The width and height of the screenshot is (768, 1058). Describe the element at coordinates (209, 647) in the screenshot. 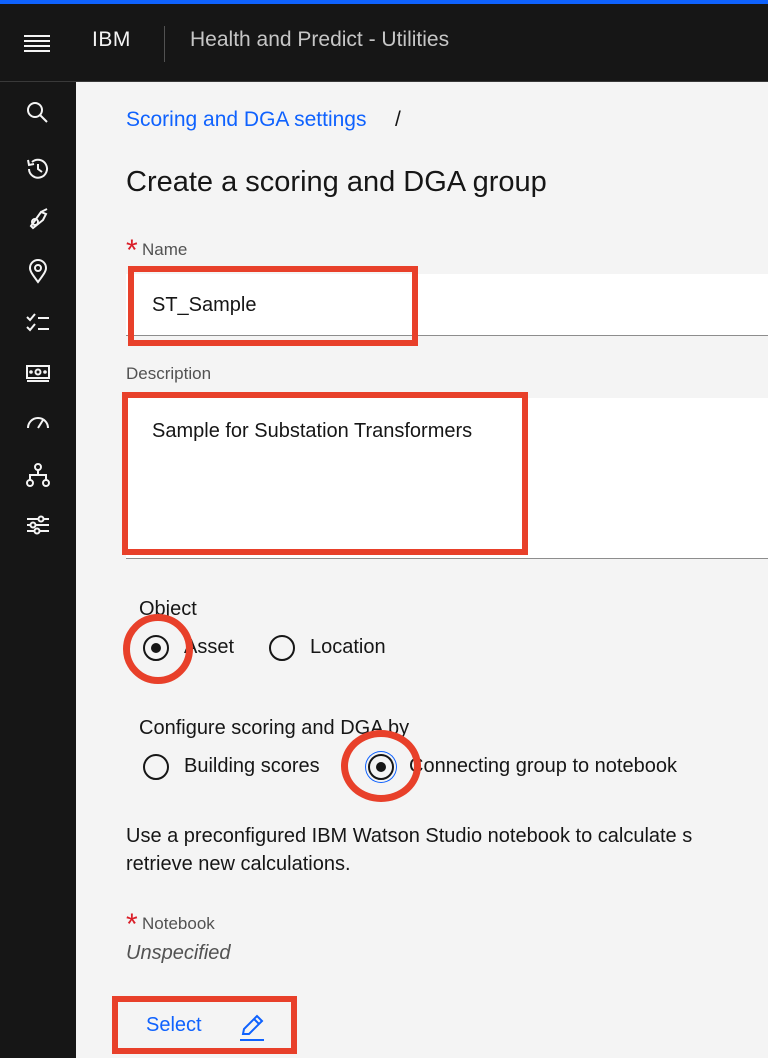

I see `object-option-asset-label: Asset` at that location.